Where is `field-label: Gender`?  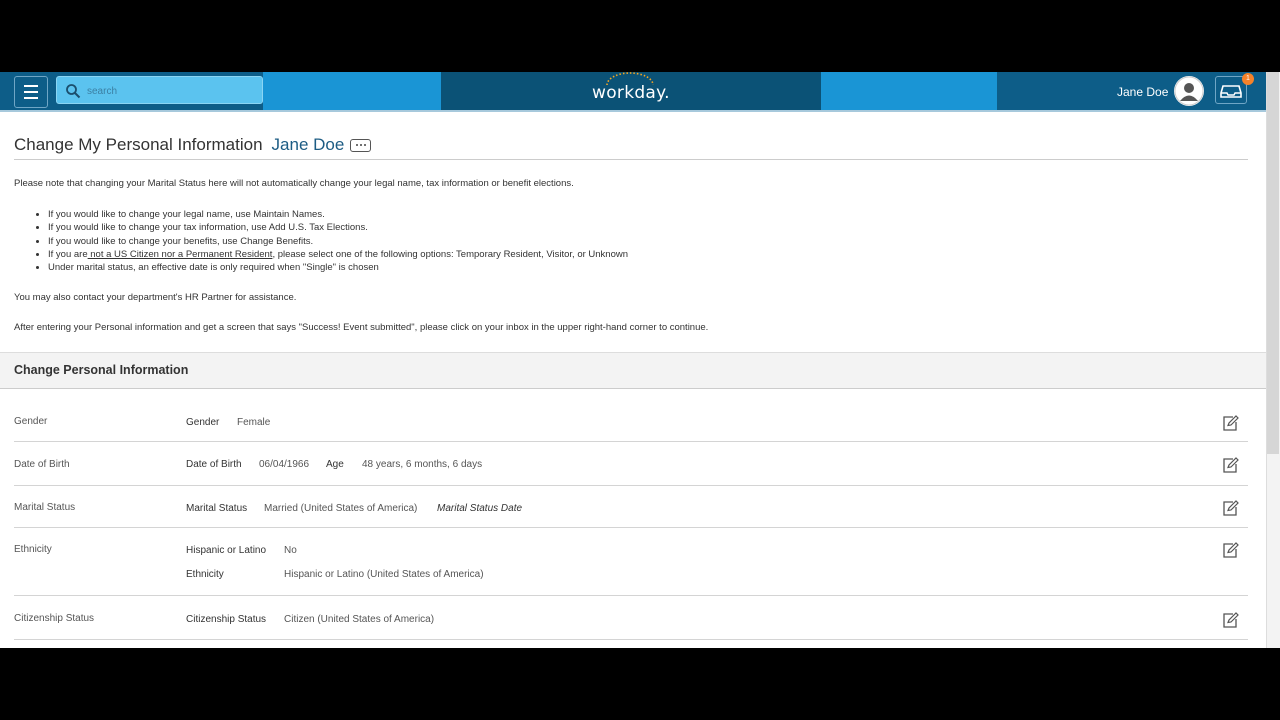 field-label: Gender is located at coordinates (203, 422).